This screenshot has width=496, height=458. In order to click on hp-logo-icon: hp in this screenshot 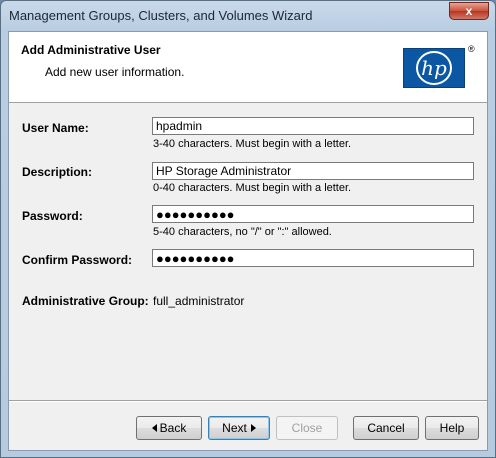, I will do `click(434, 68)`.